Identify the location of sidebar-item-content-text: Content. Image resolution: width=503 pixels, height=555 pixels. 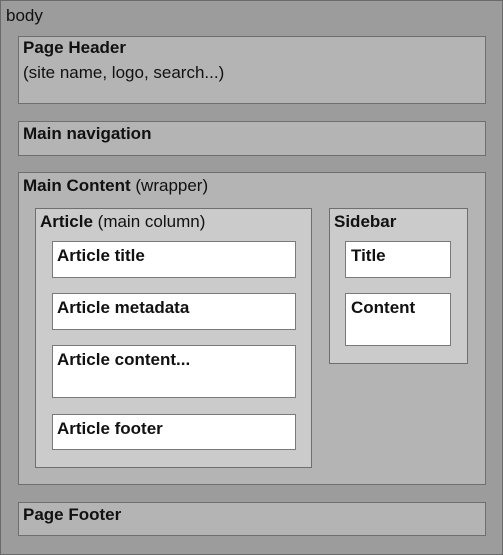
(383, 307).